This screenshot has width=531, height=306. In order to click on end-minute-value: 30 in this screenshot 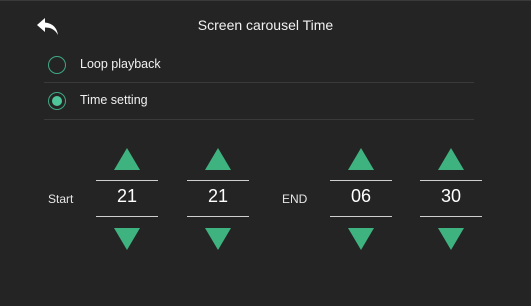, I will do `click(451, 196)`.